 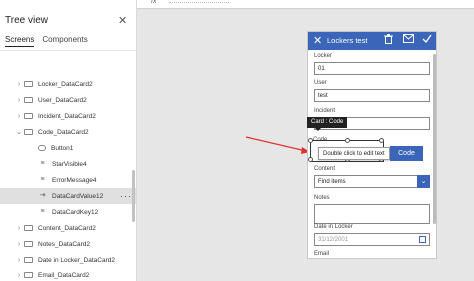 What do you see at coordinates (372, 239) in the screenshot?
I see `date-picker: 31/12/2001` at bounding box center [372, 239].